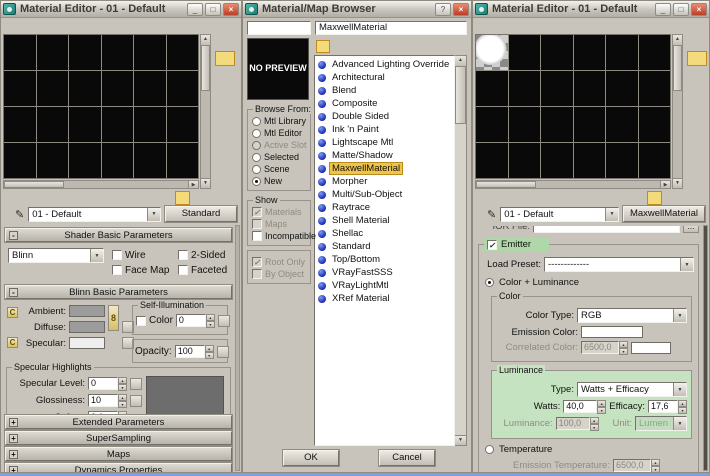 This screenshot has width=710, height=476. What do you see at coordinates (697, 58) in the screenshot?
I see `backlight-icon` at bounding box center [697, 58].